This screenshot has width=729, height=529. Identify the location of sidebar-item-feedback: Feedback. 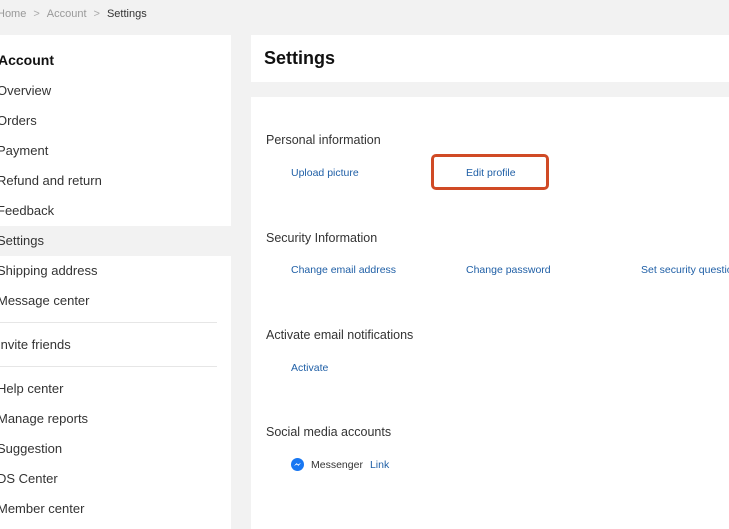
(115, 211).